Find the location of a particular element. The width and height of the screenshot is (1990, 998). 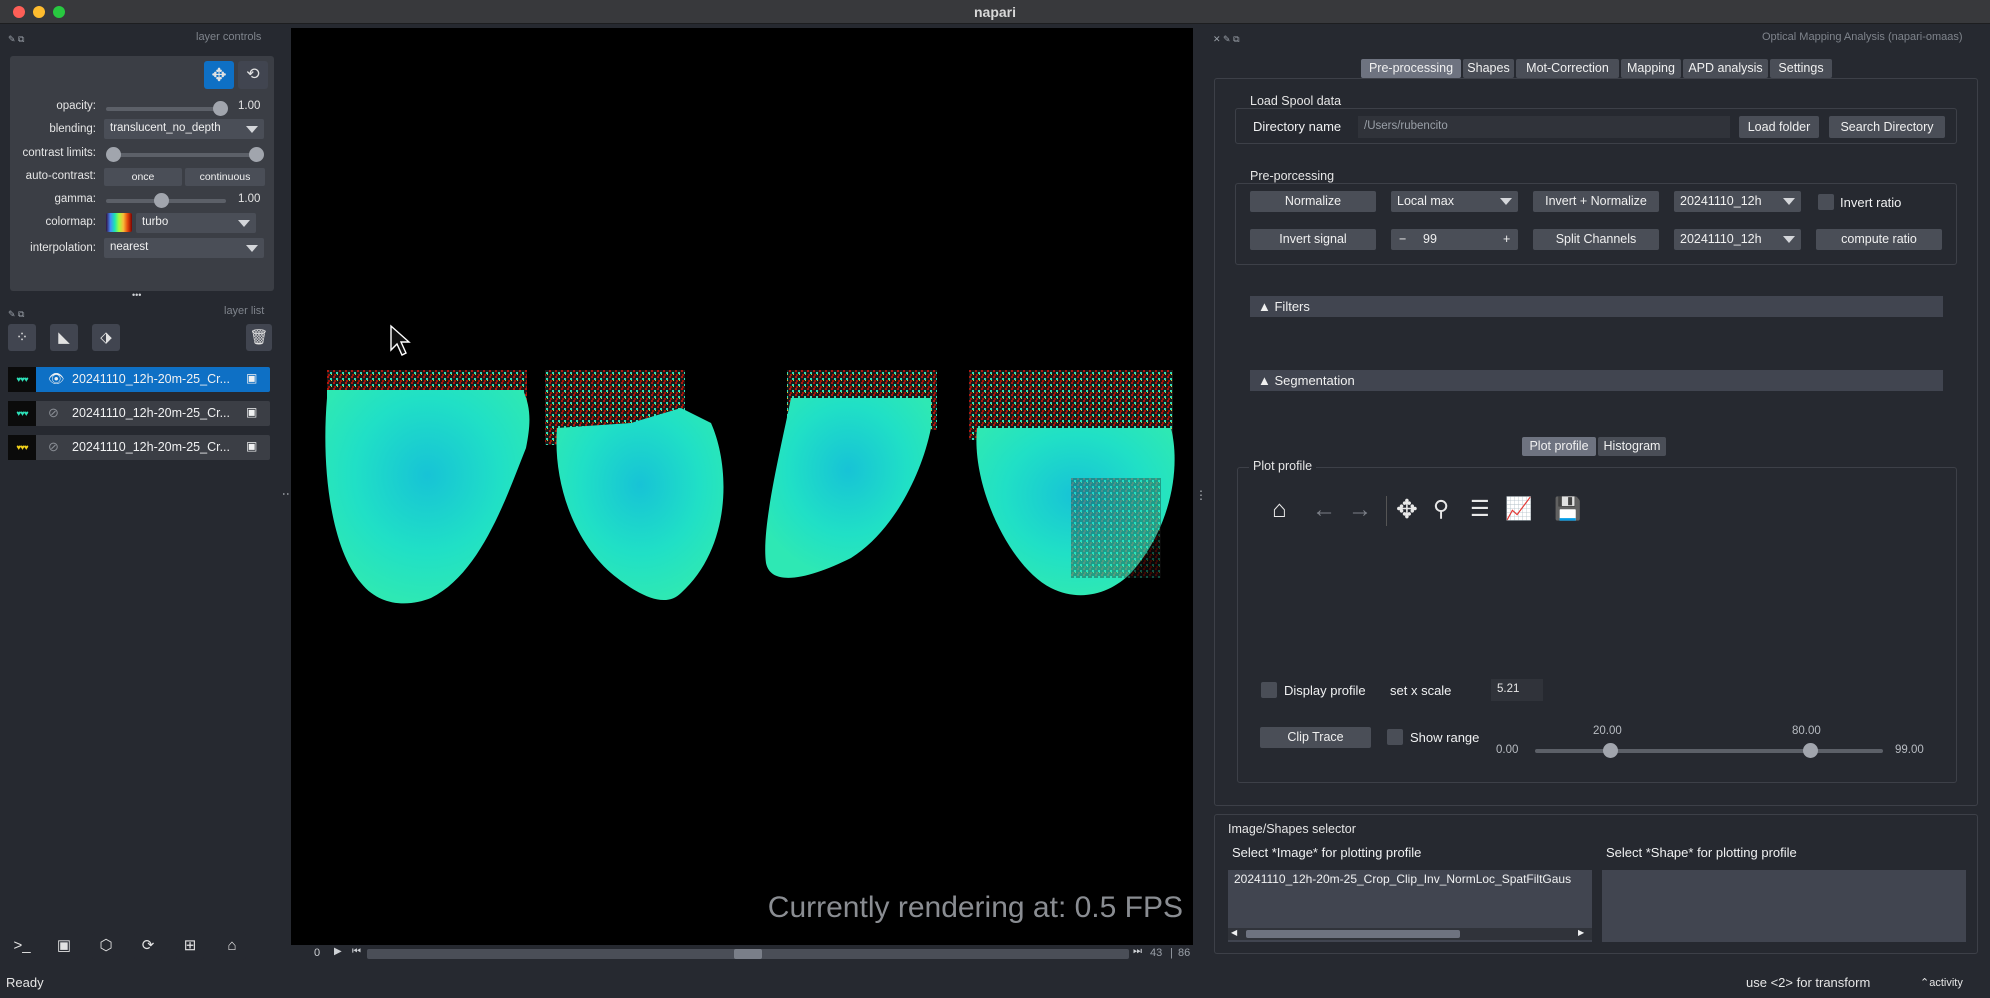

tab-shapes: Shapes is located at coordinates (1488, 68).